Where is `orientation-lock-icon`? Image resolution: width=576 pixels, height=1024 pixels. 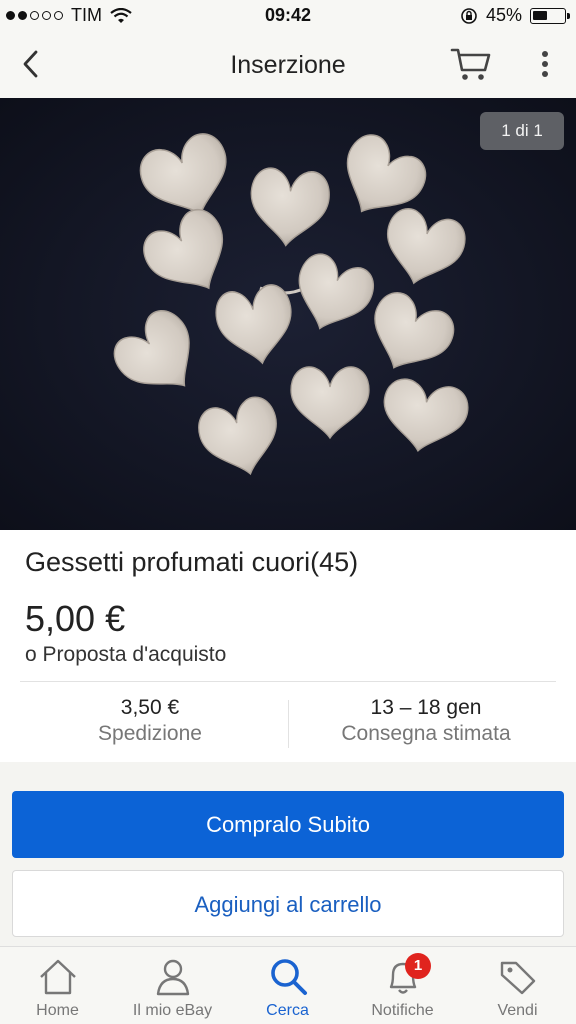
orientation-lock-icon is located at coordinates (469, 15).